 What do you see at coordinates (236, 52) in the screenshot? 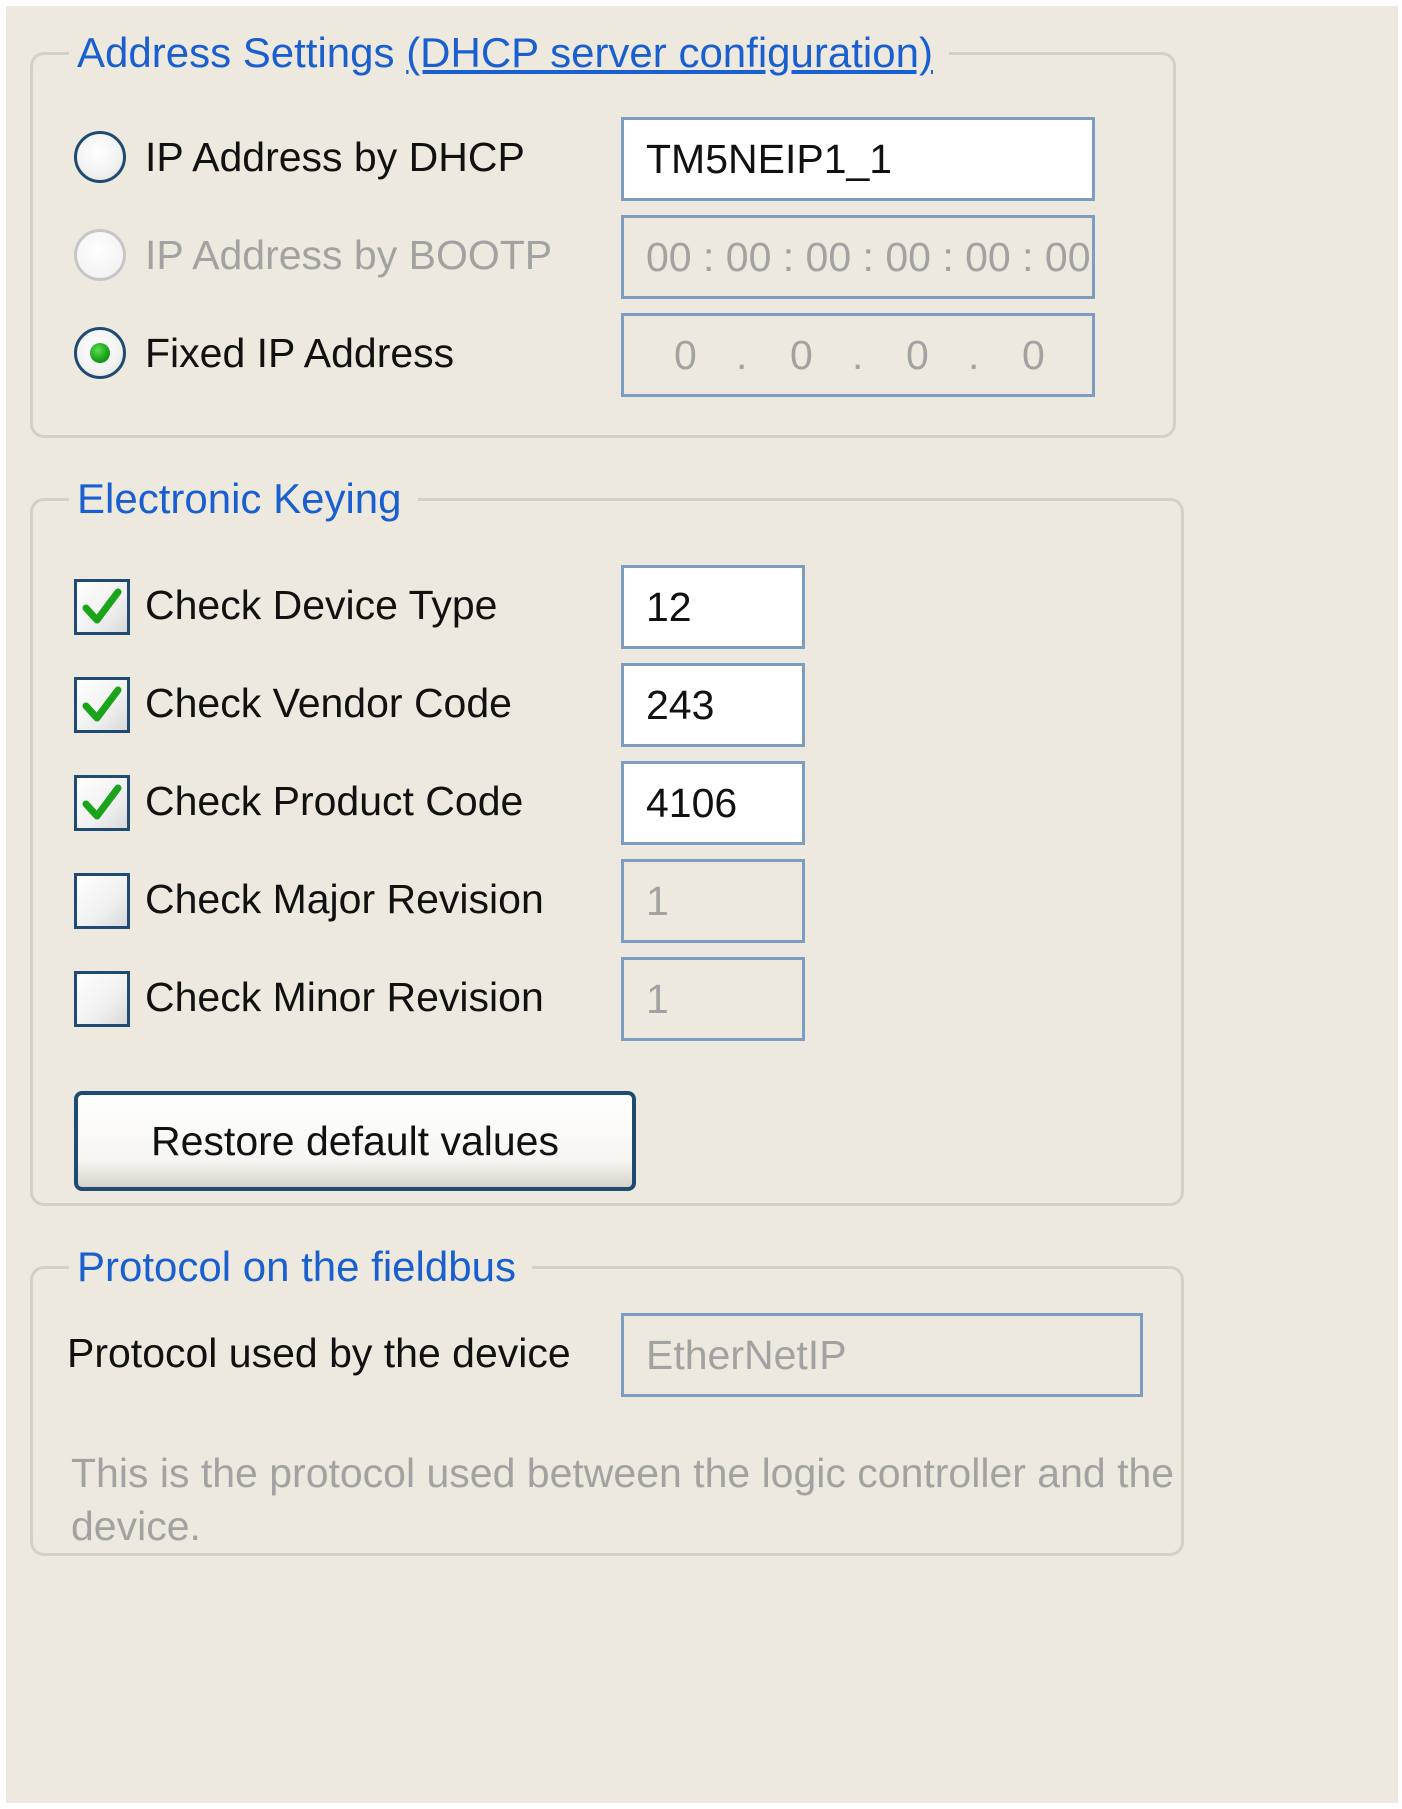
I see `address-settings-title: Address Settings` at bounding box center [236, 52].